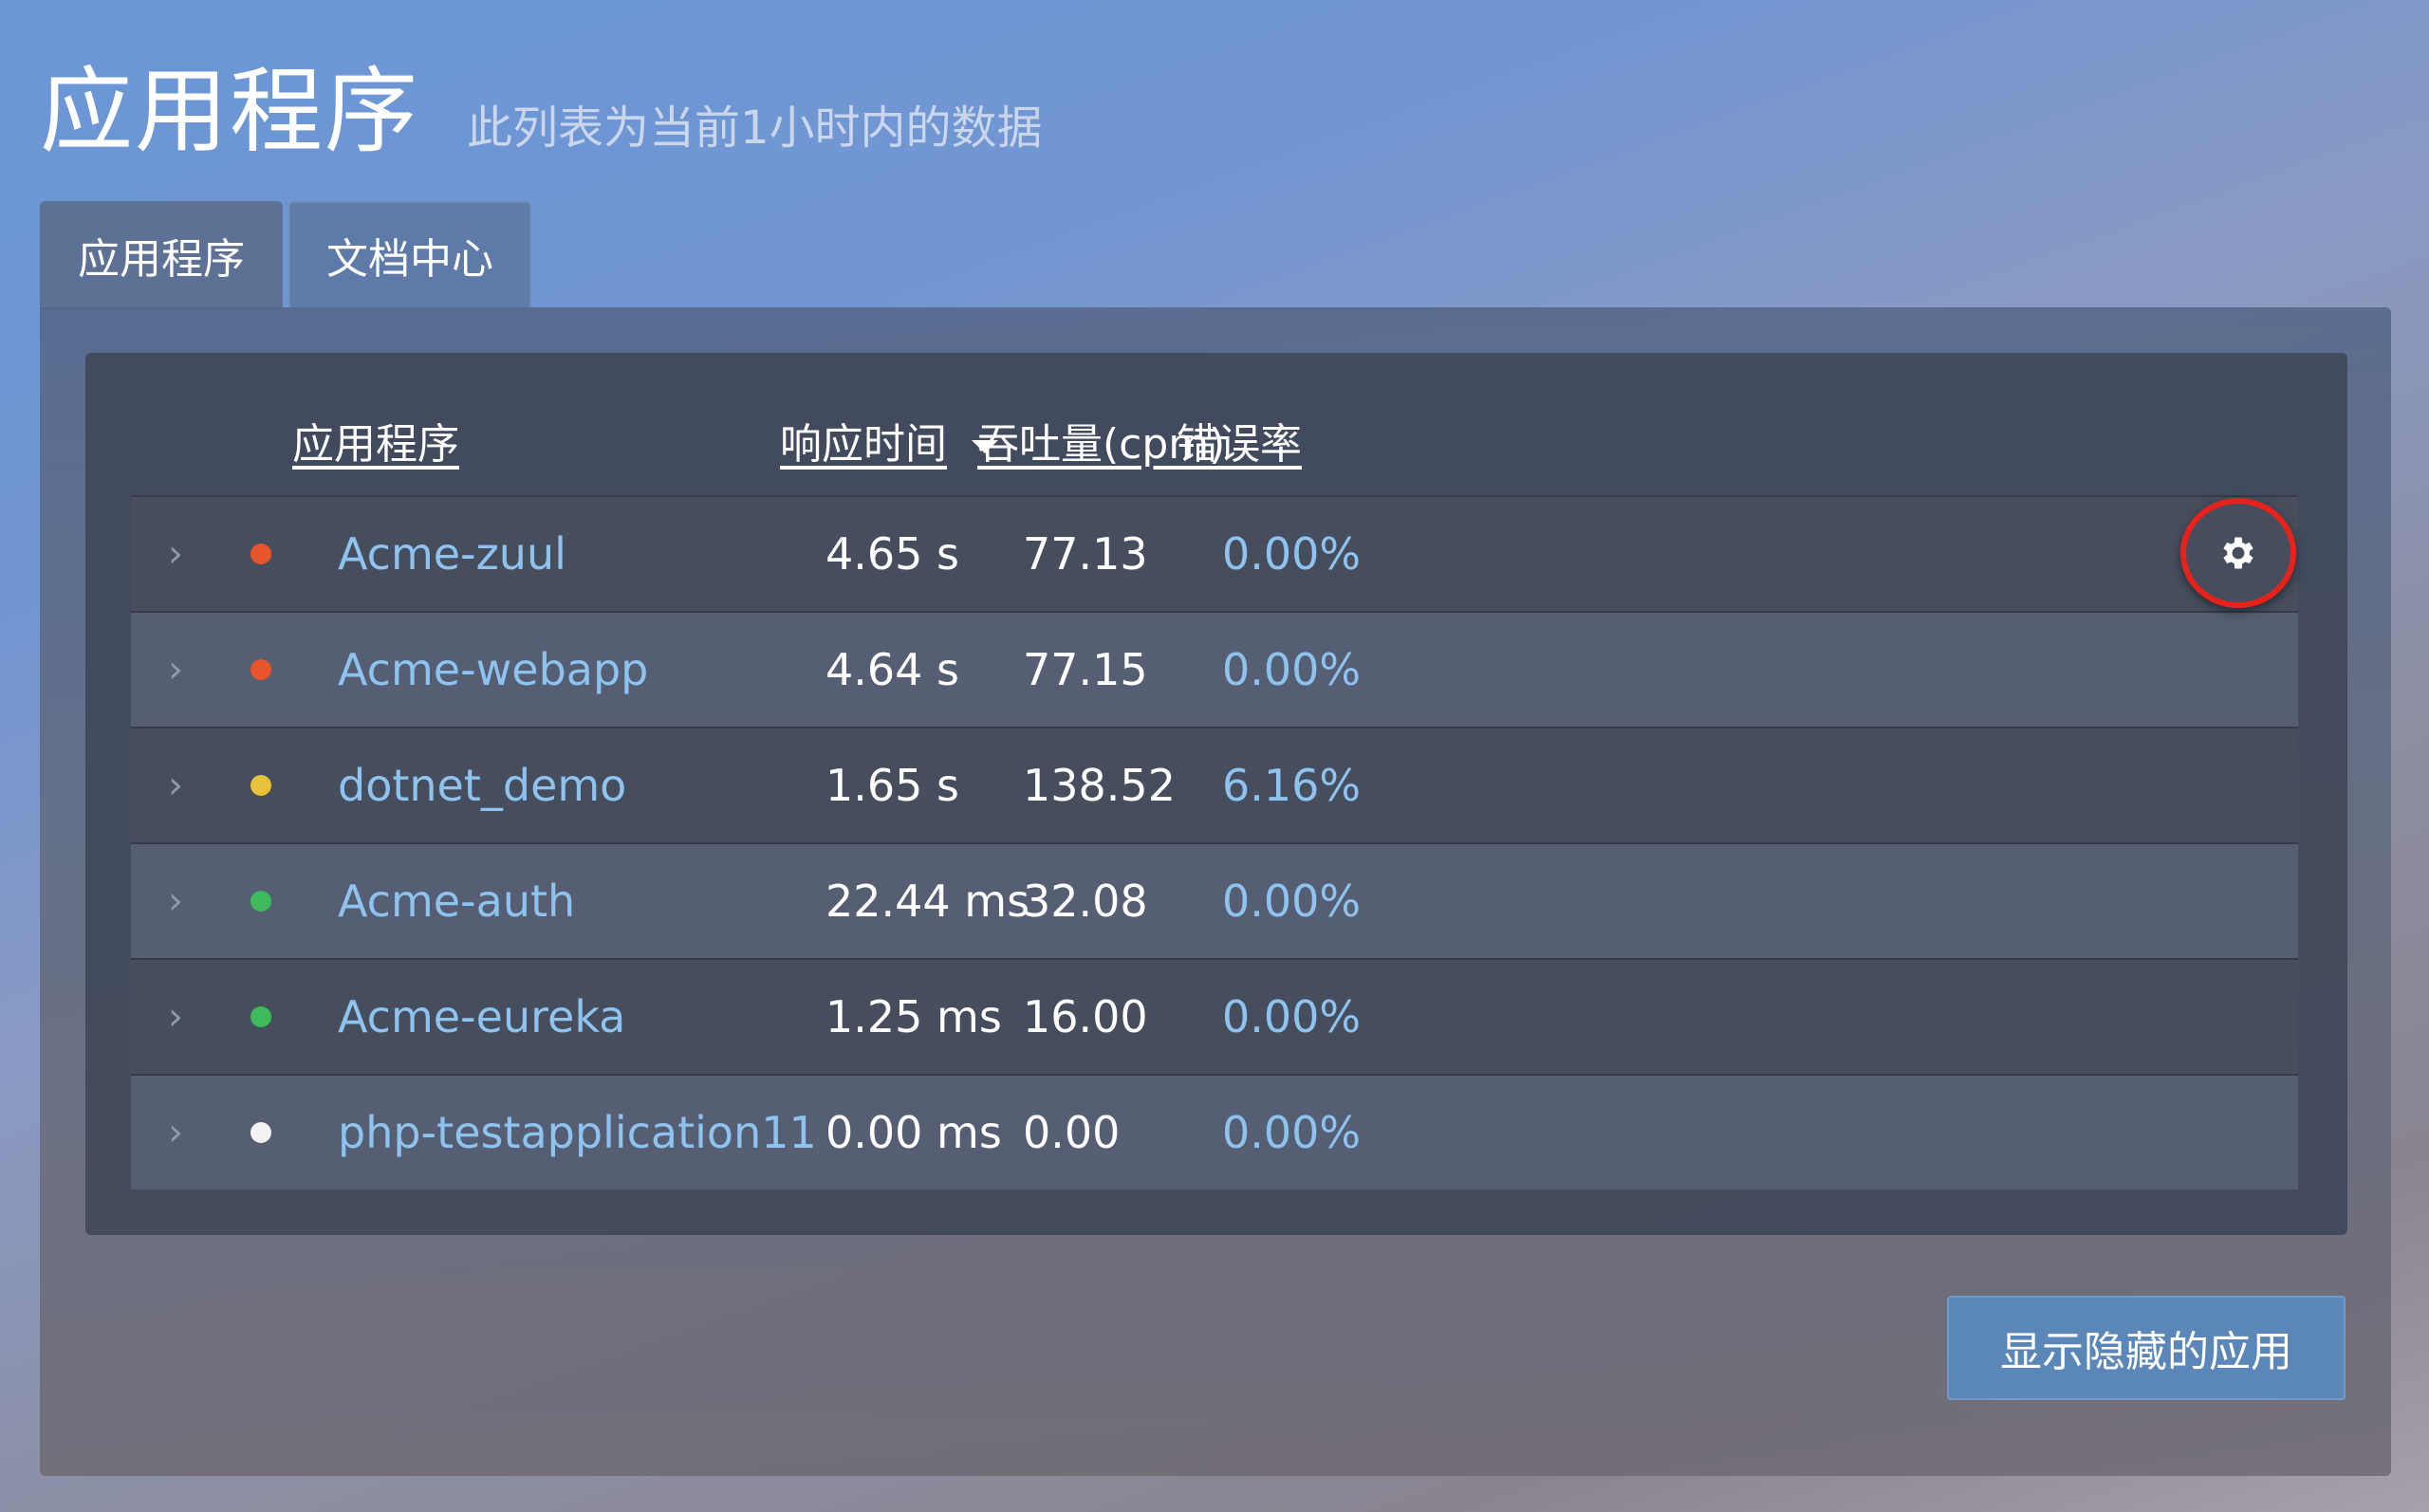  Describe the element at coordinates (1085, 554) in the screenshot. I see `throughput-value: 77.13` at that location.